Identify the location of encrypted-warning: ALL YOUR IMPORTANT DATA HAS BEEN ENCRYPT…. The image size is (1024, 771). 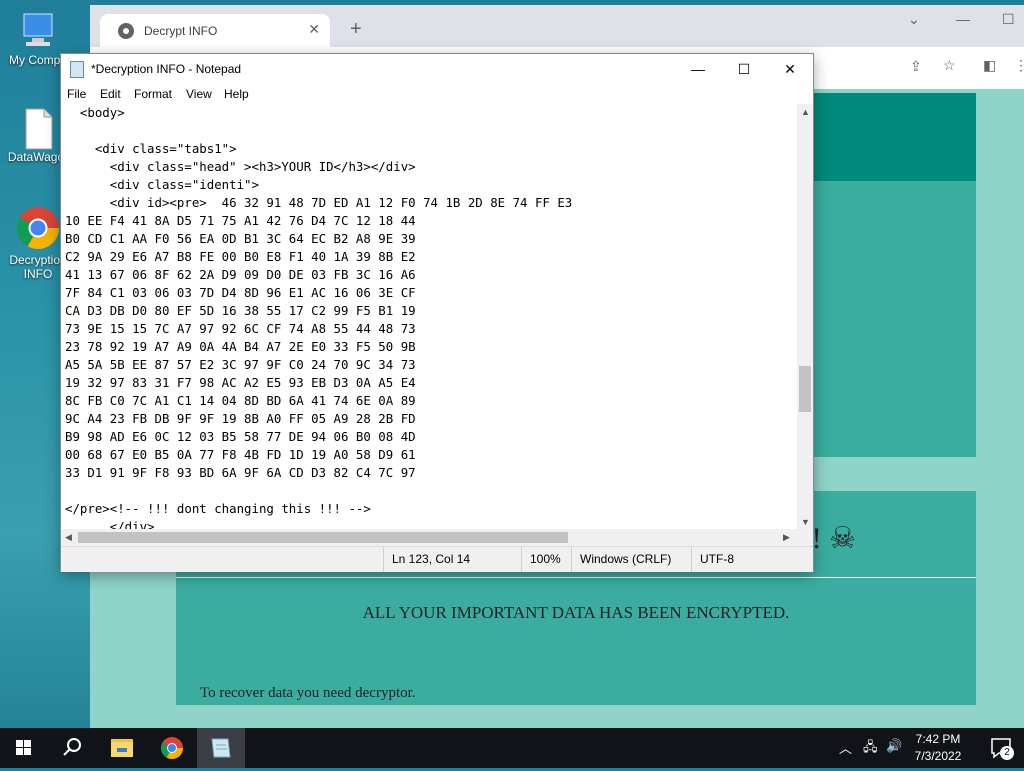
(576, 612).